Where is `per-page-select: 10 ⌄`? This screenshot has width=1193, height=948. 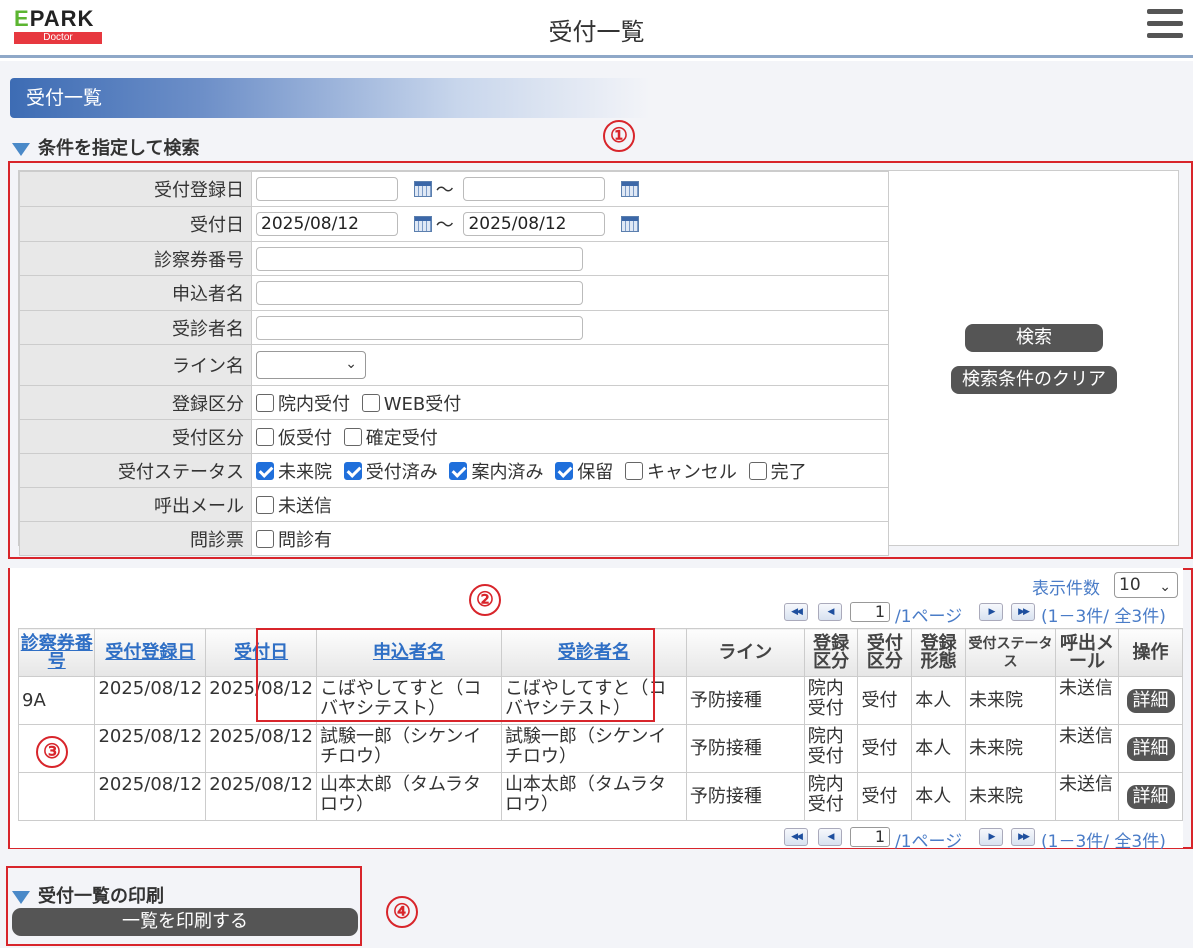 per-page-select: 10 ⌄ is located at coordinates (1146, 585).